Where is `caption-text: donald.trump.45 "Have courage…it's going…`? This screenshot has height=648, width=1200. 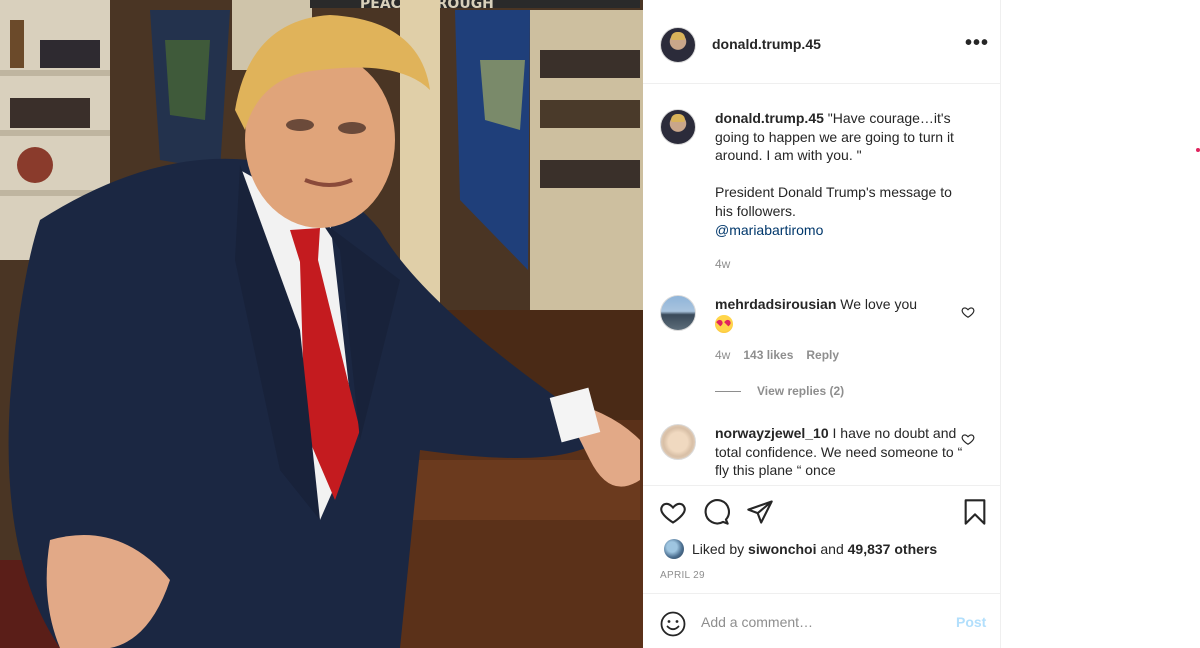 caption-text: donald.trump.45 "Have courage…it's going… is located at coordinates (842, 174).